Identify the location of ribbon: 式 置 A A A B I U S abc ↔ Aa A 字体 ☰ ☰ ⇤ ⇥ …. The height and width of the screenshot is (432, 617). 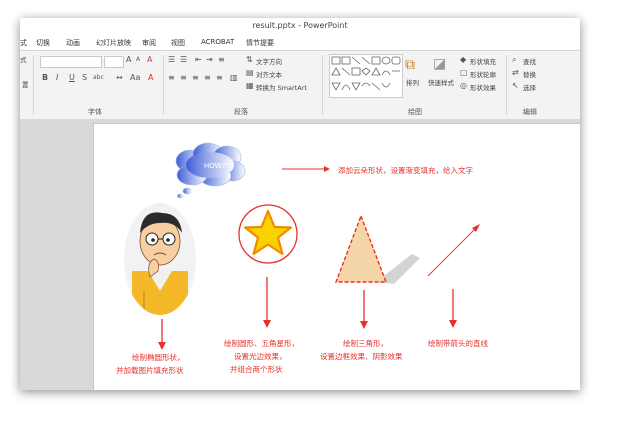
(300, 85).